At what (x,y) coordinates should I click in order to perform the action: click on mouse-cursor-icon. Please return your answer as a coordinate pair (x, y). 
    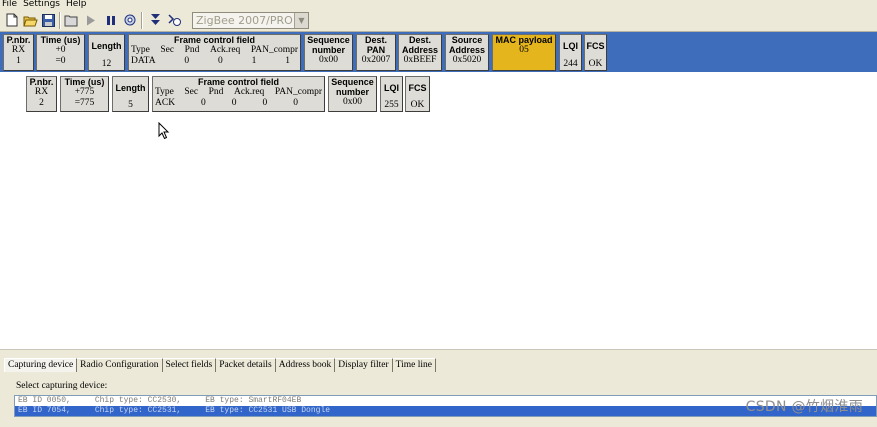
    Looking at the image, I should click on (164, 131).